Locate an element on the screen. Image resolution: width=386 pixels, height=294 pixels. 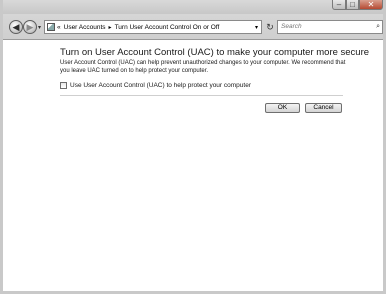
breadcrumb-uac-settings: Turn User Account Control On or Off is located at coordinates (167, 27).